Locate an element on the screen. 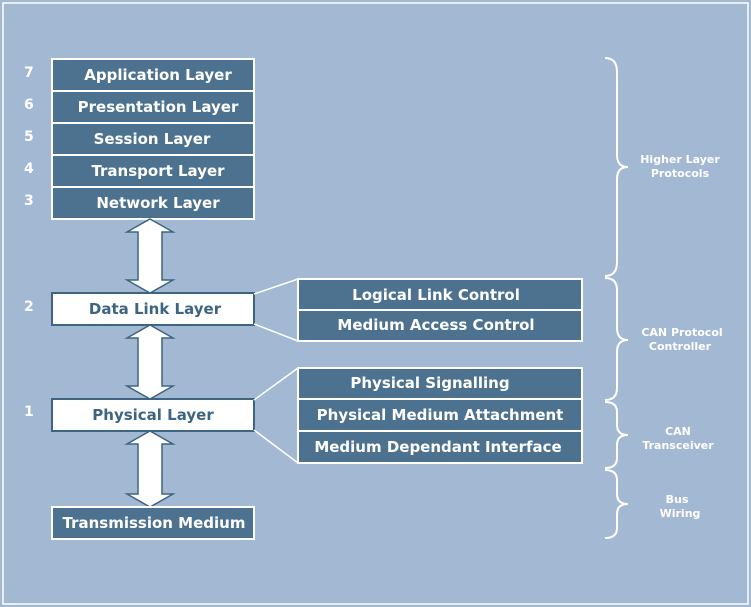 This screenshot has width=751, height=607. layer-6: 6 Presentation Layer is located at coordinates (139, 107).